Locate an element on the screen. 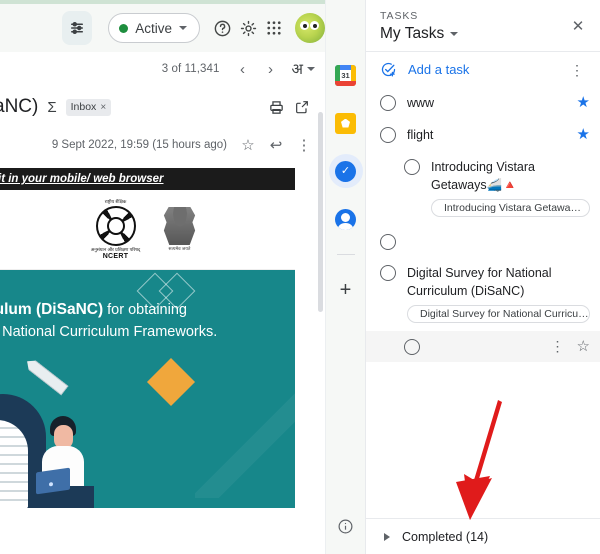 This screenshot has height=554, width=600. national-emblem: सत्यमेव जयते is located at coordinates (180, 229).